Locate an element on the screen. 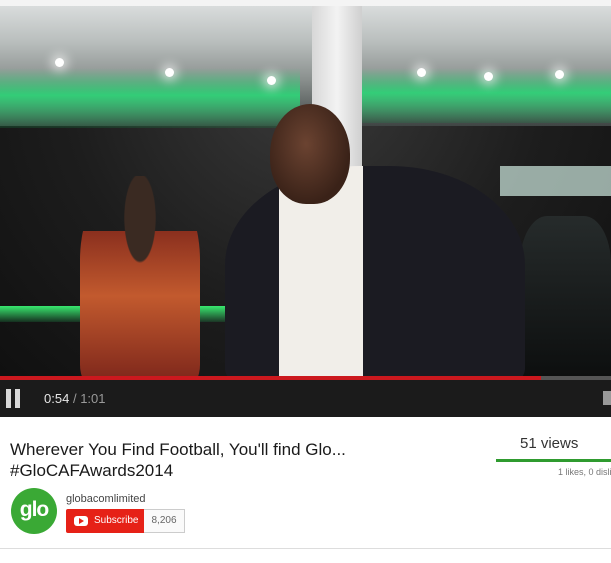 The image size is (611, 563). time-display: 0:54 / 1:01 is located at coordinates (75, 398).